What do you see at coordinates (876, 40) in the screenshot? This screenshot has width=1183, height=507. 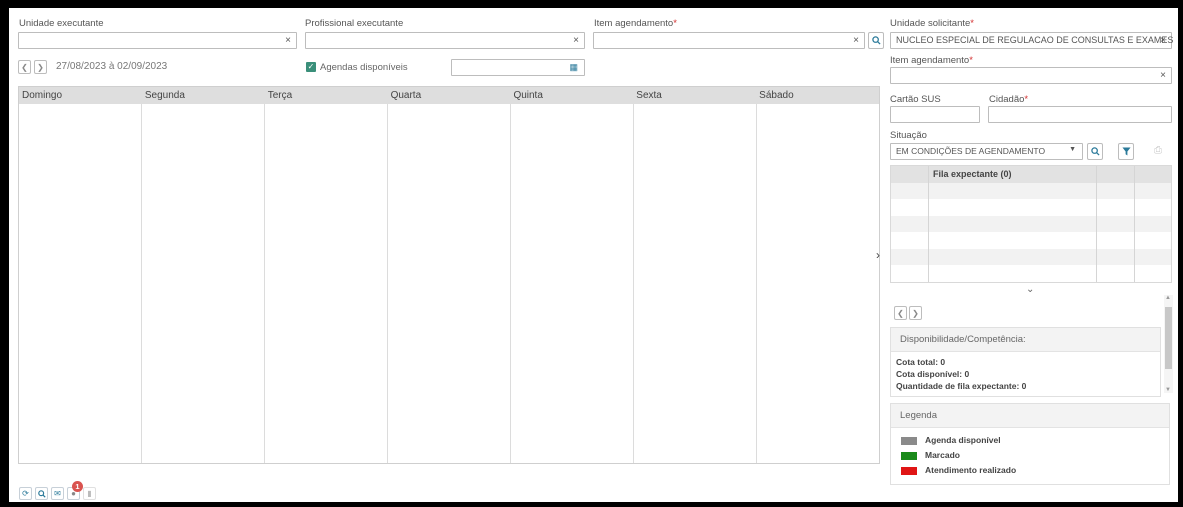 I see `search-item-agendamento-button` at bounding box center [876, 40].